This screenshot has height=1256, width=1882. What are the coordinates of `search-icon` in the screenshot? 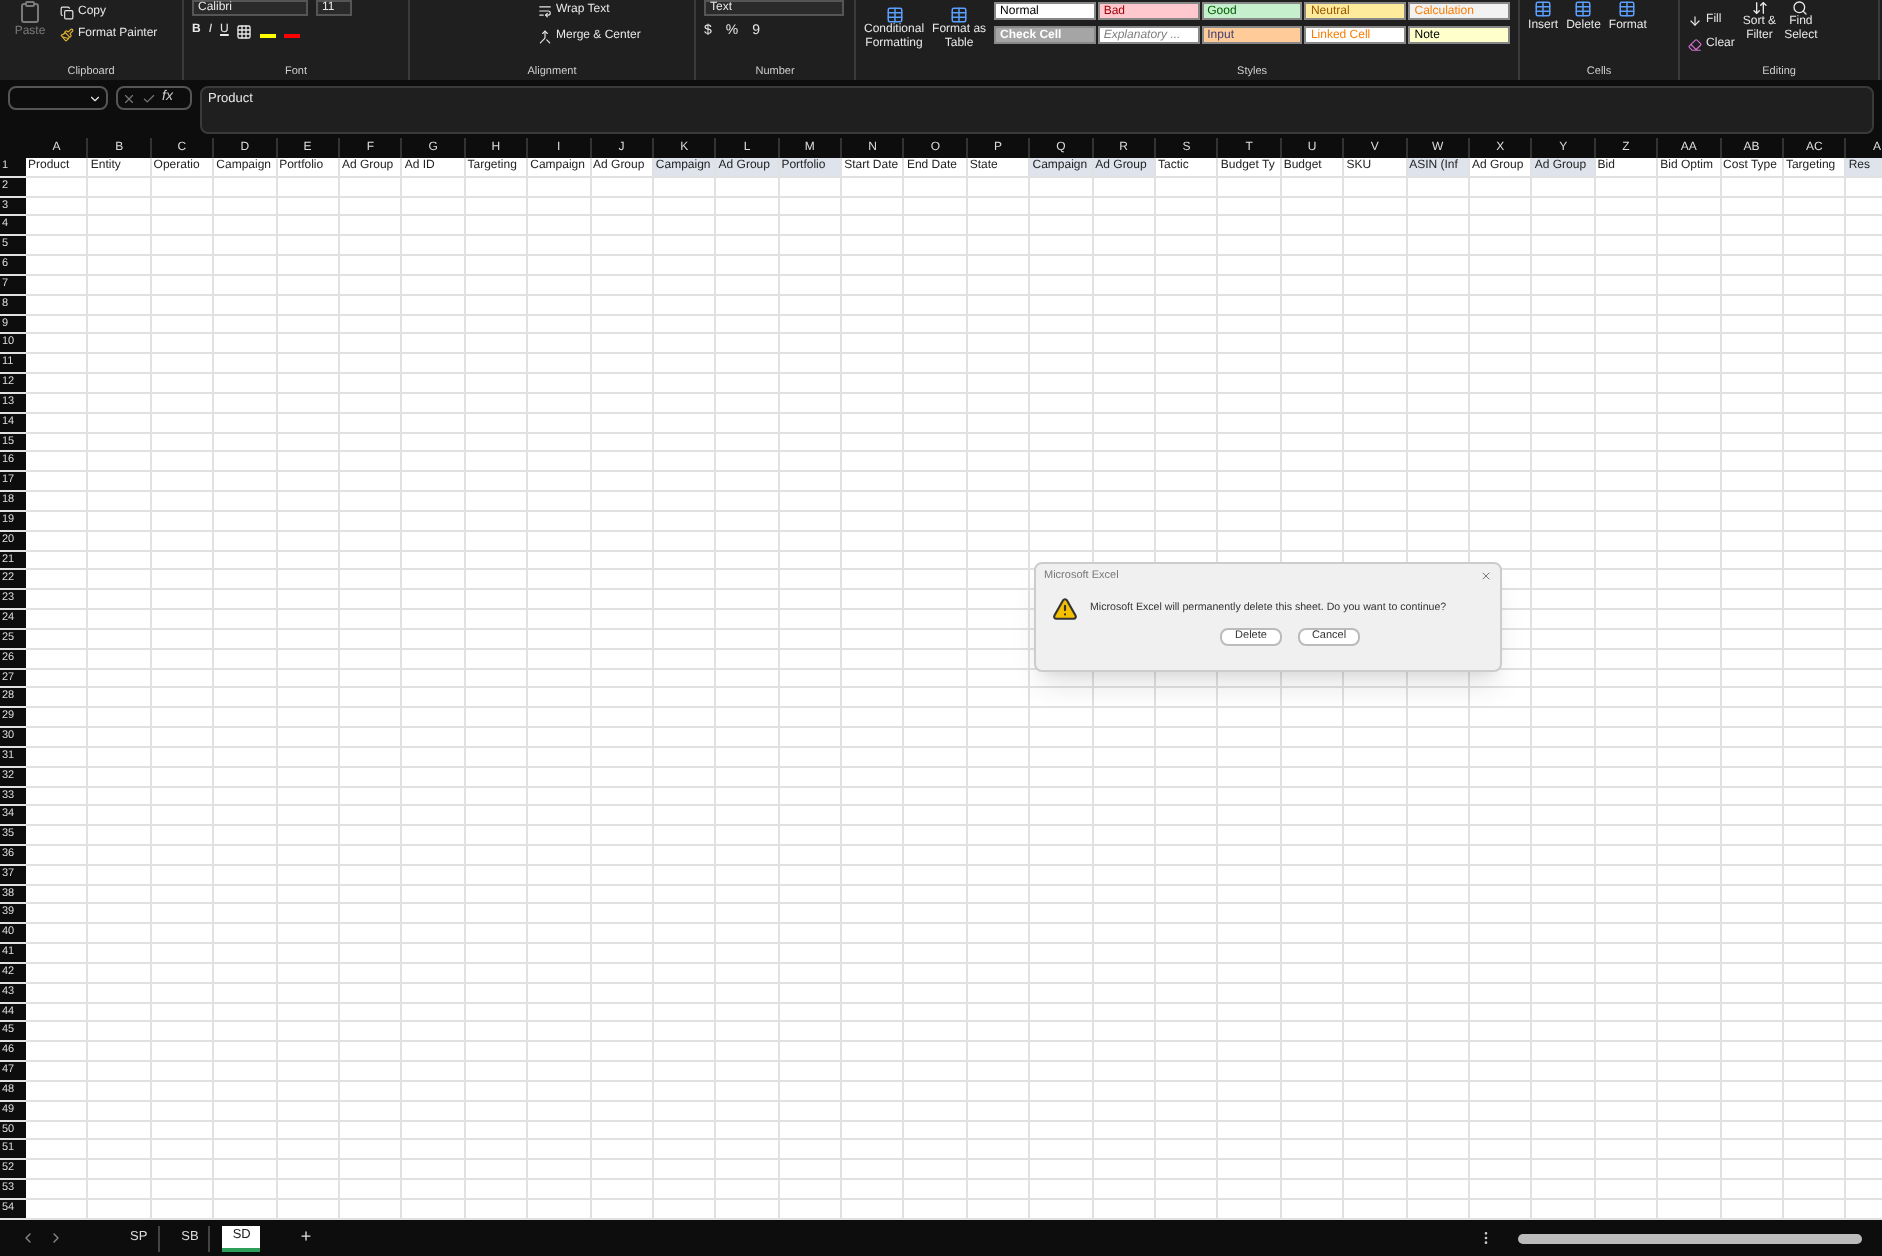 It's located at (1800, 8).